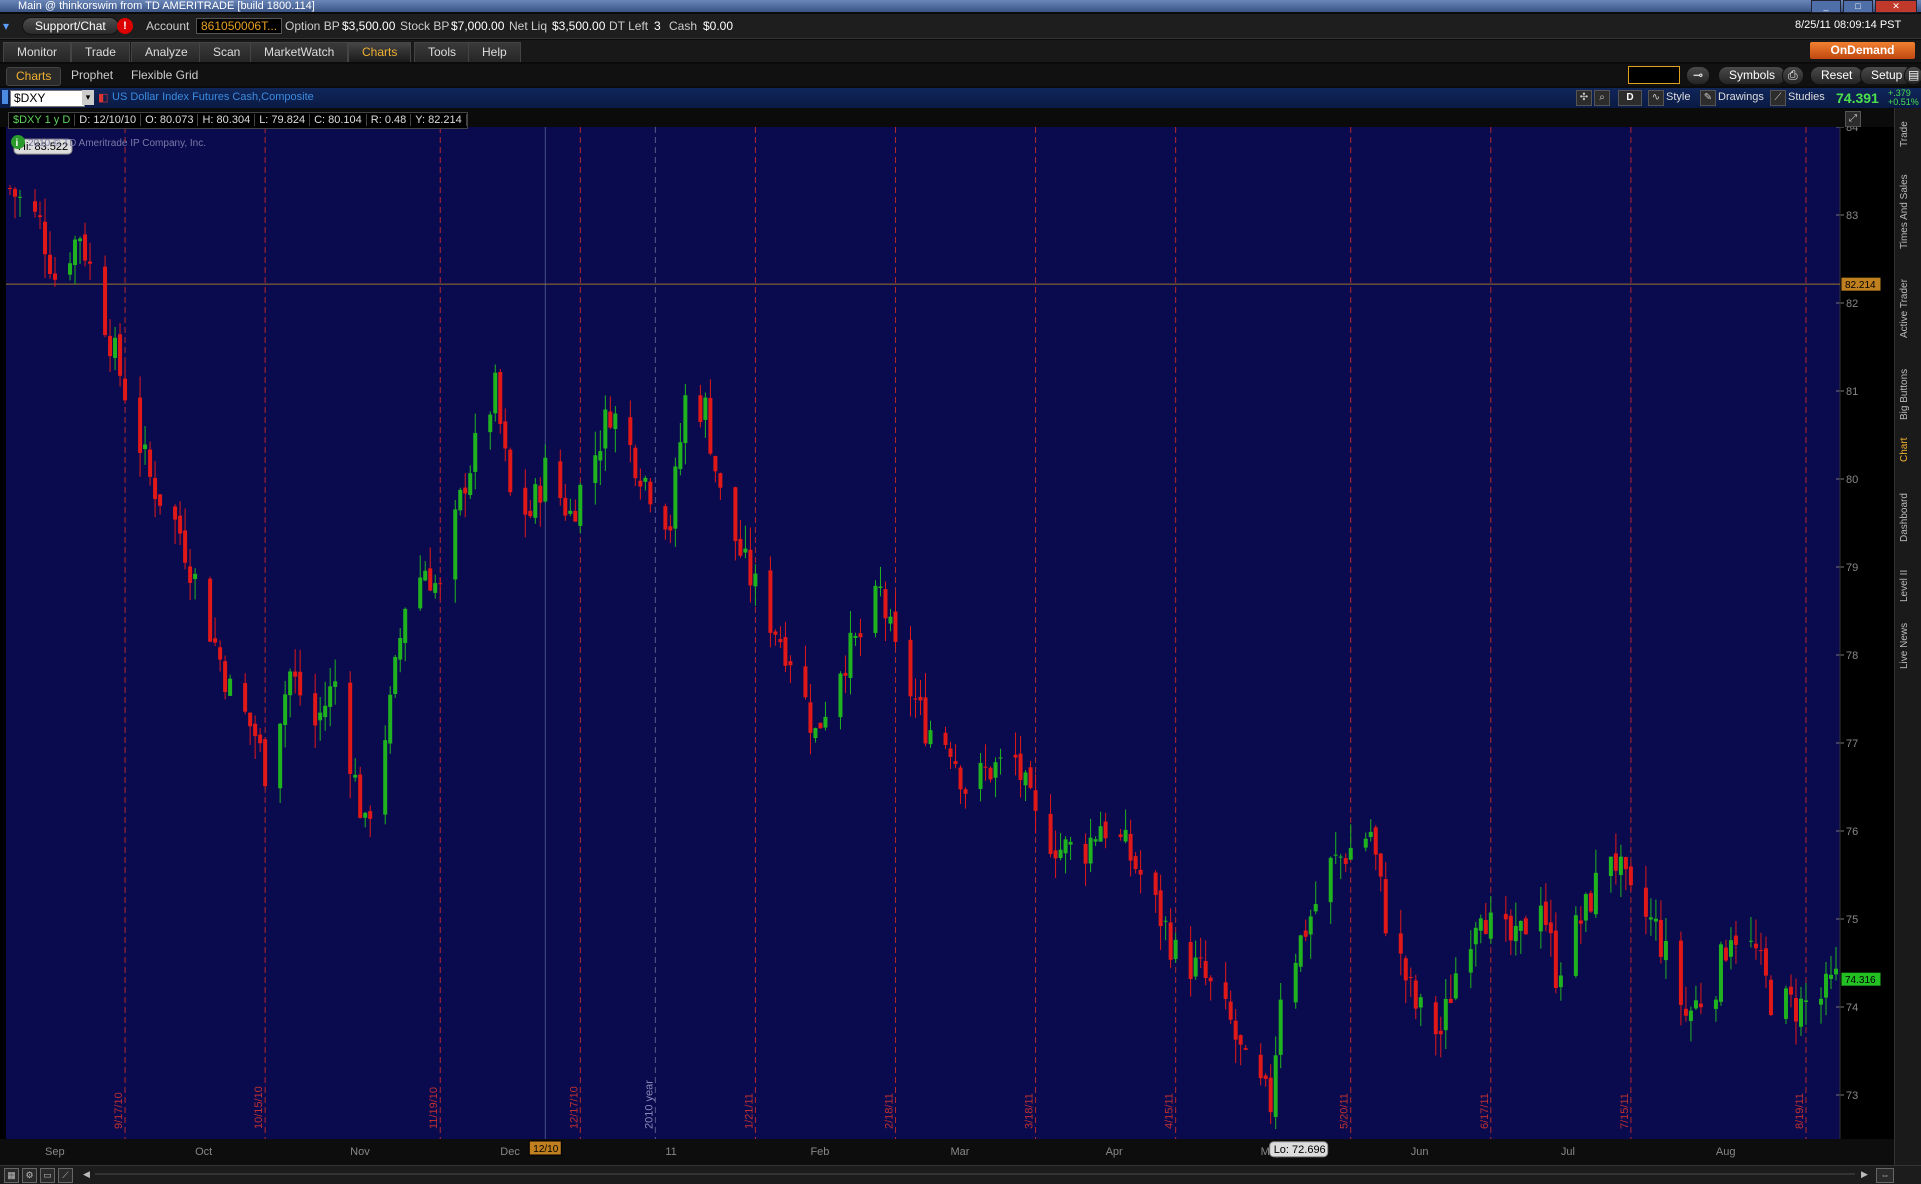  What do you see at coordinates (164, 75) in the screenshot?
I see `subtab-flexible-grid: Flexible Grid` at bounding box center [164, 75].